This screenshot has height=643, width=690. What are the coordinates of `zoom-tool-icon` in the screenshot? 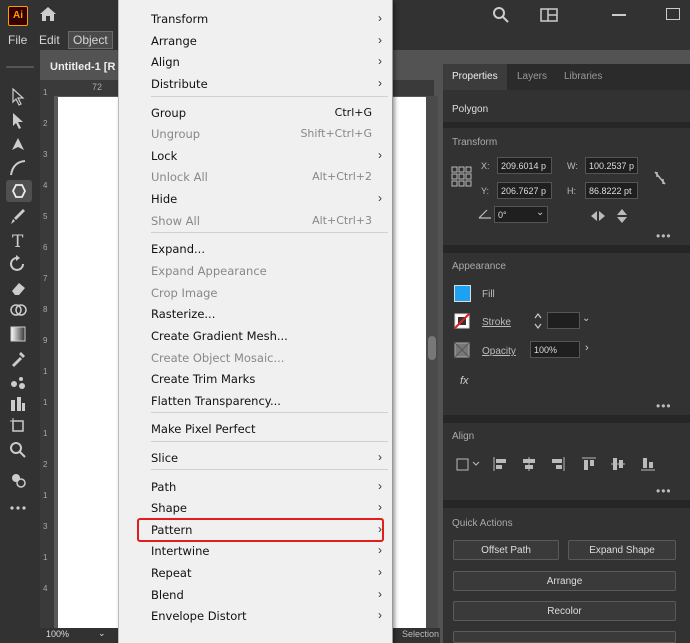 It's located at (19, 450).